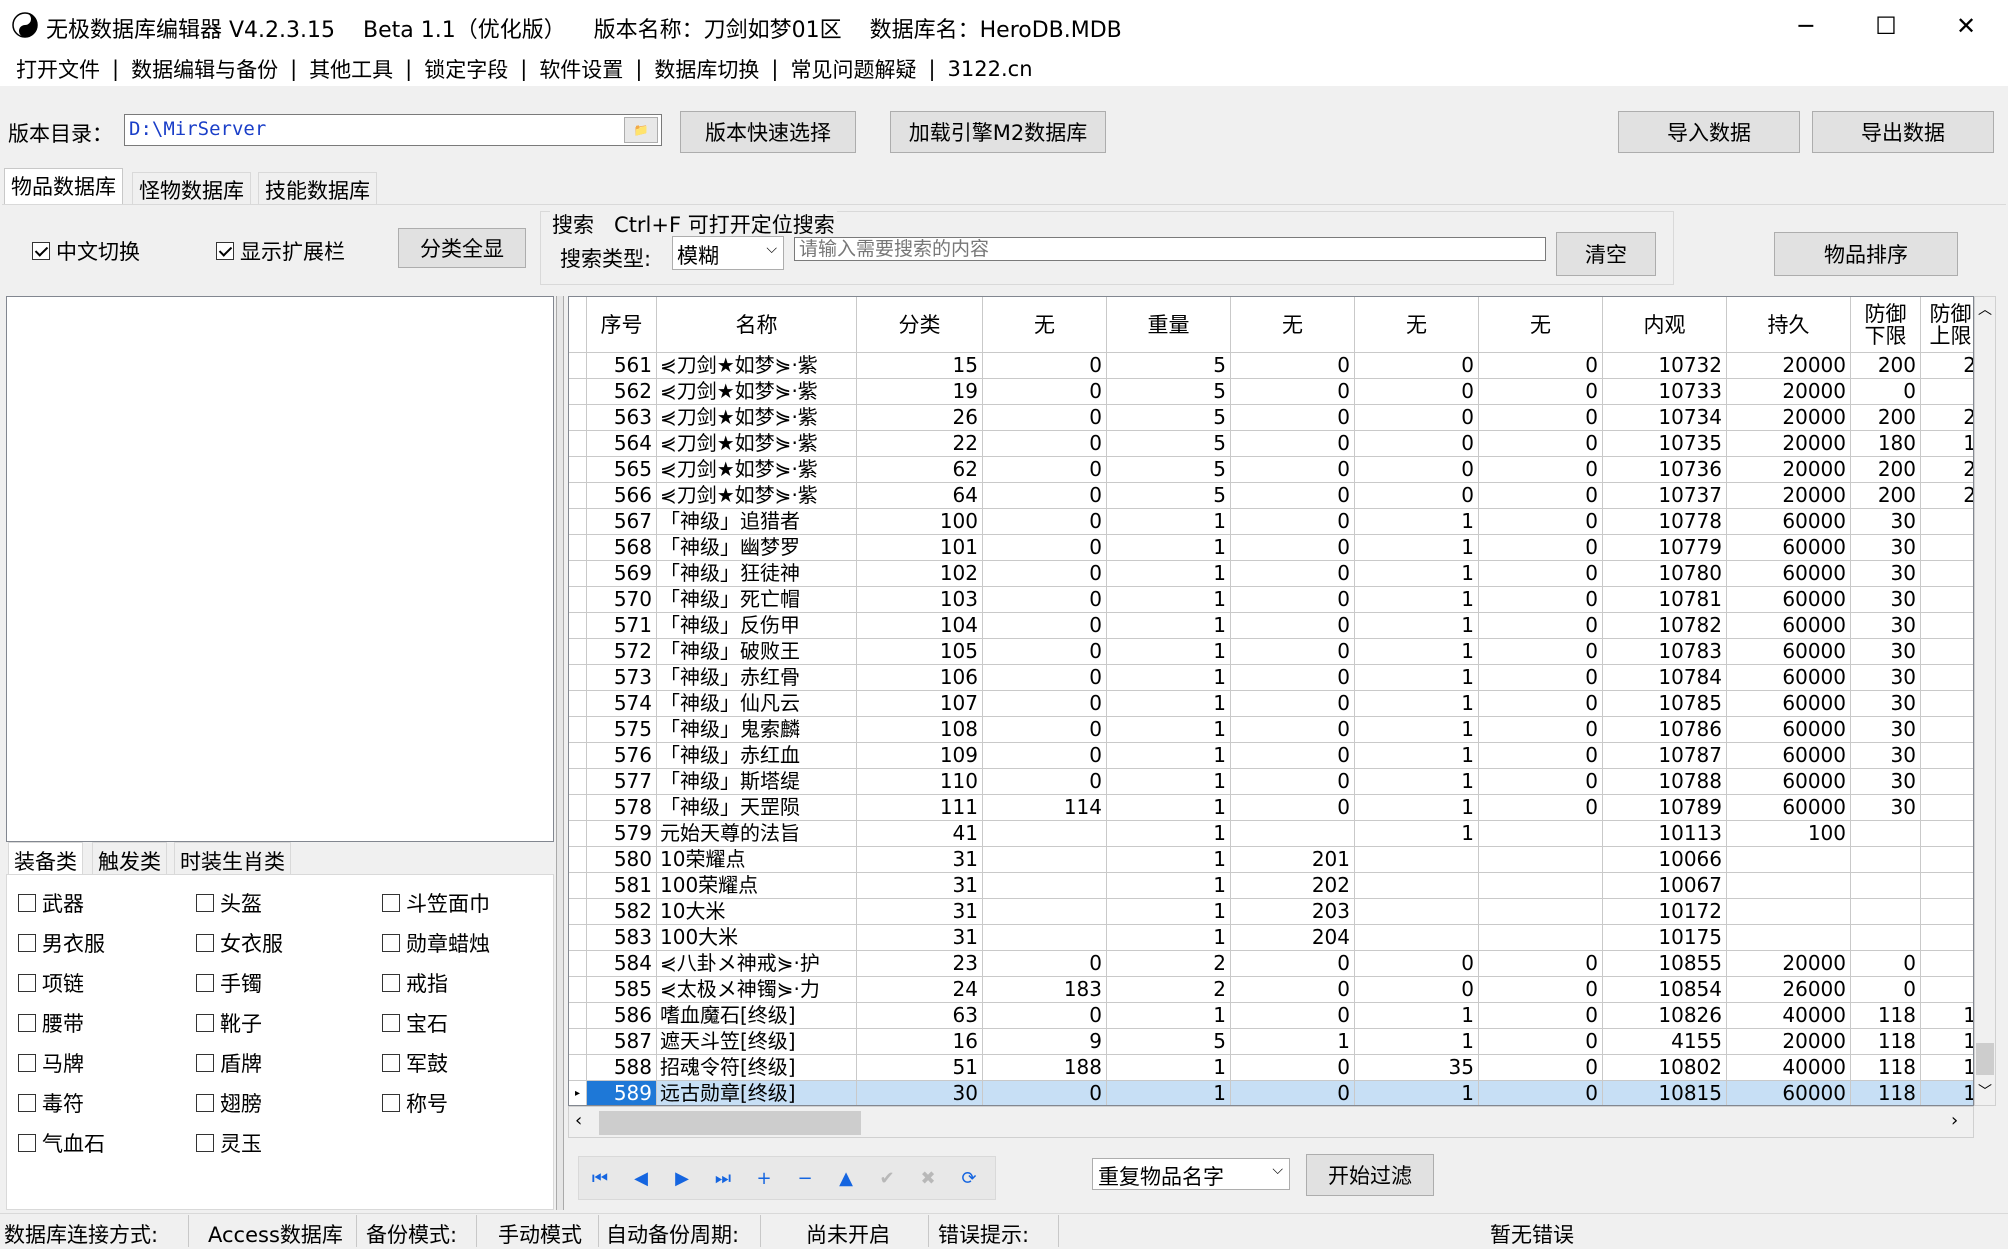  Describe the element at coordinates (757, 704) in the screenshot. I see `table-cell: 「神级」仙凡云` at that location.